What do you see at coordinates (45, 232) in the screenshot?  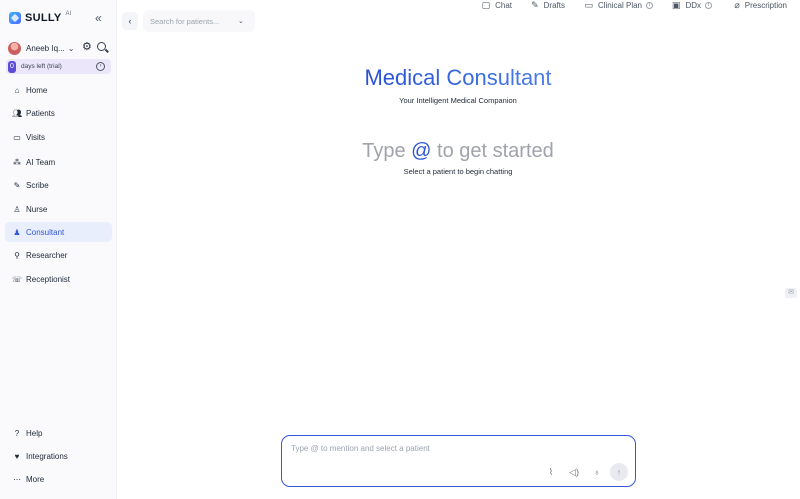 I see `sidebar-item-label: Consultant` at bounding box center [45, 232].